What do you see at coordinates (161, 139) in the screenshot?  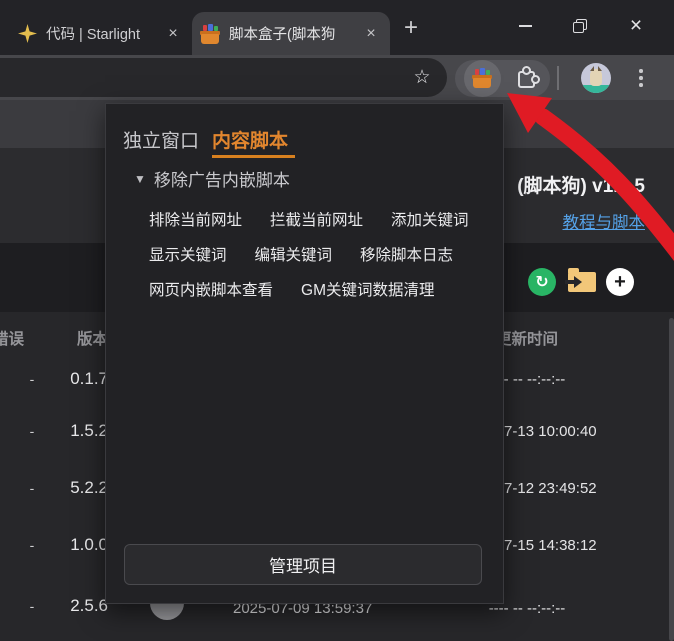 I see `popup-tab-standalone: 独立窗口` at bounding box center [161, 139].